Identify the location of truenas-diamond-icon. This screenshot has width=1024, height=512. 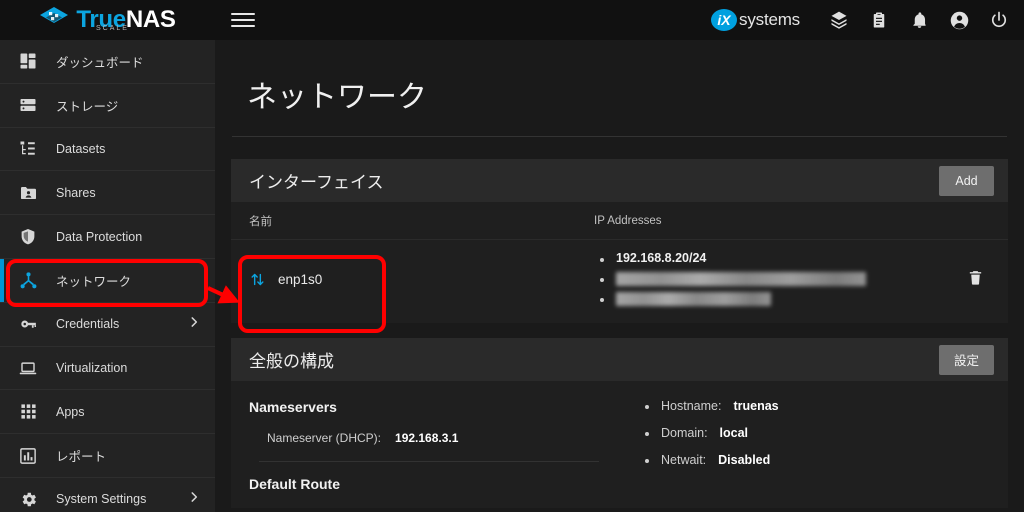
(54, 20).